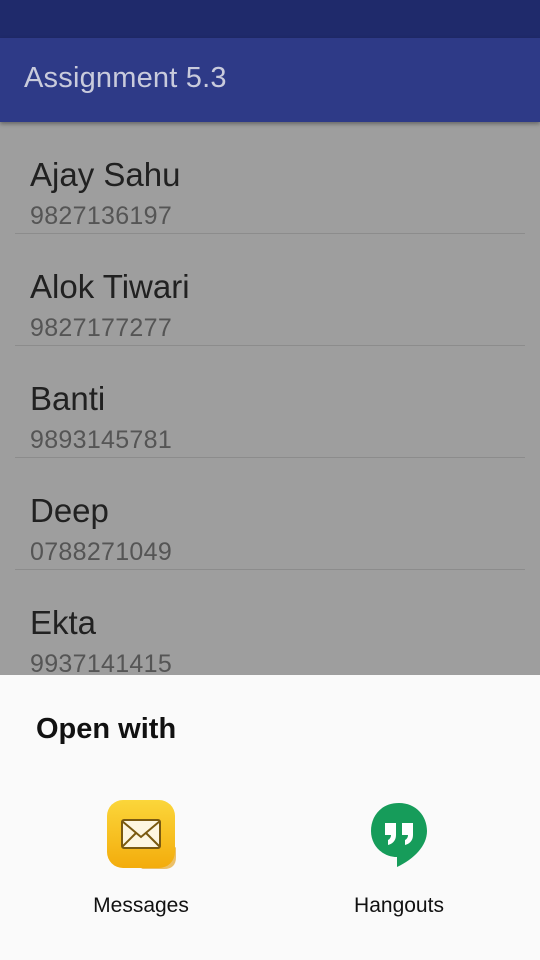  I want to click on quote-bubble-icon, so click(399, 835).